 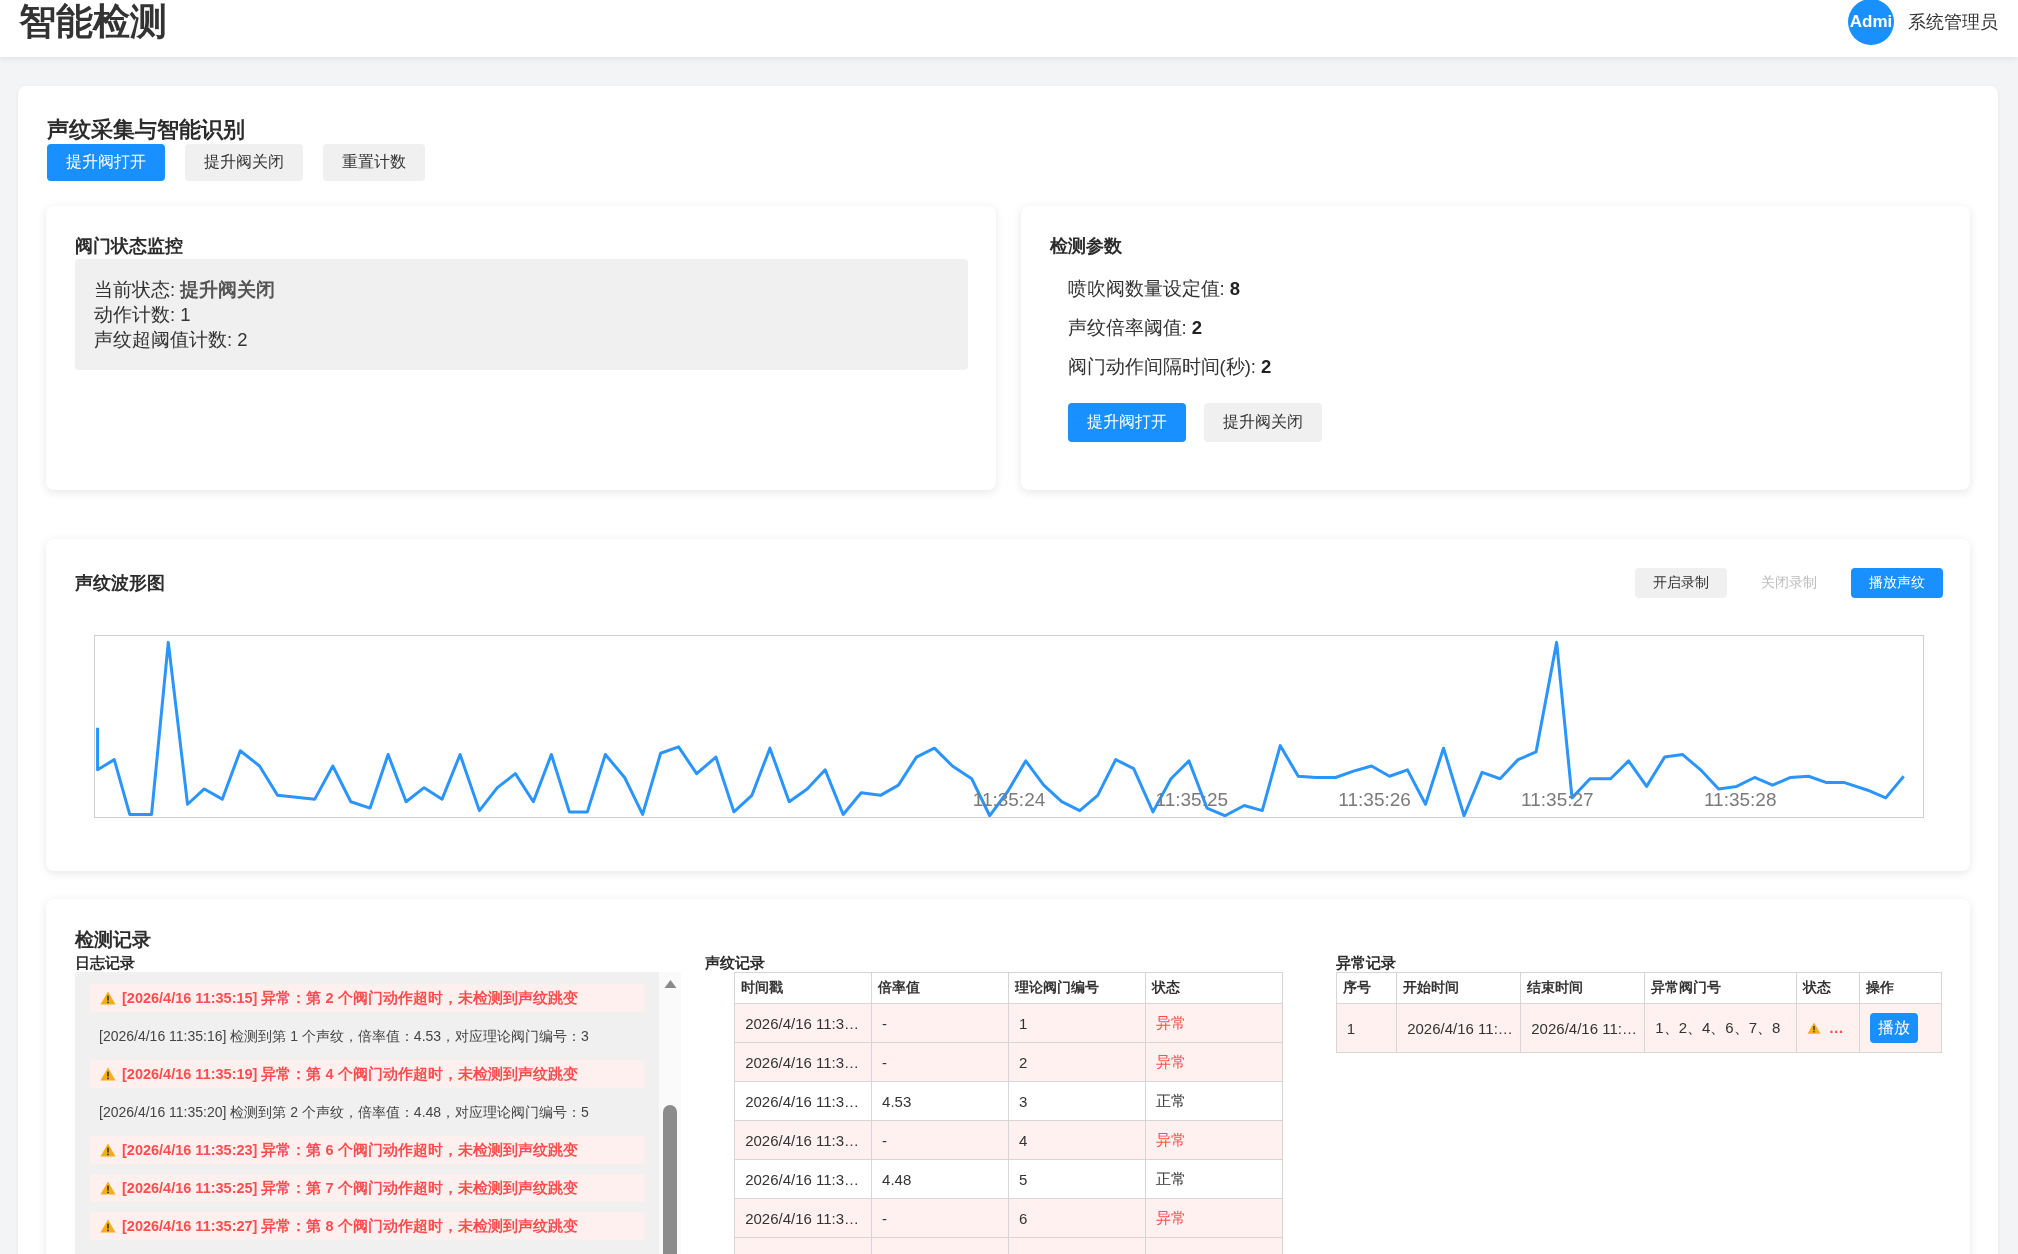 What do you see at coordinates (803, 988) in the screenshot?
I see `column-header: 时间戳` at bounding box center [803, 988].